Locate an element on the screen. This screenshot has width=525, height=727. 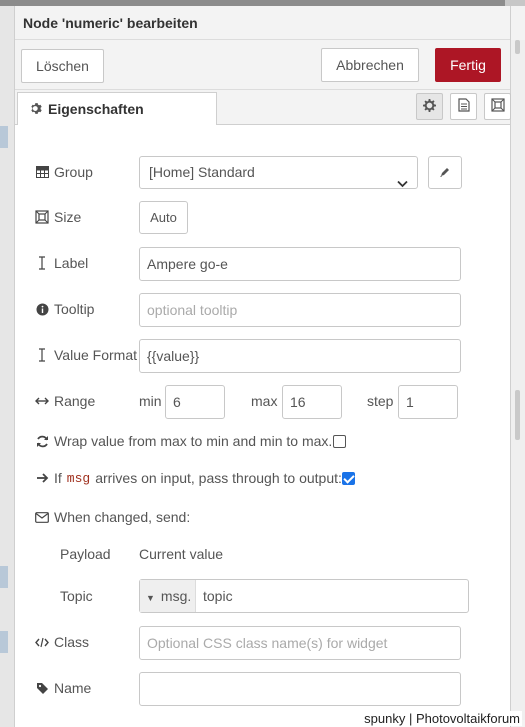
group-row-label: Group is located at coordinates (64, 172).